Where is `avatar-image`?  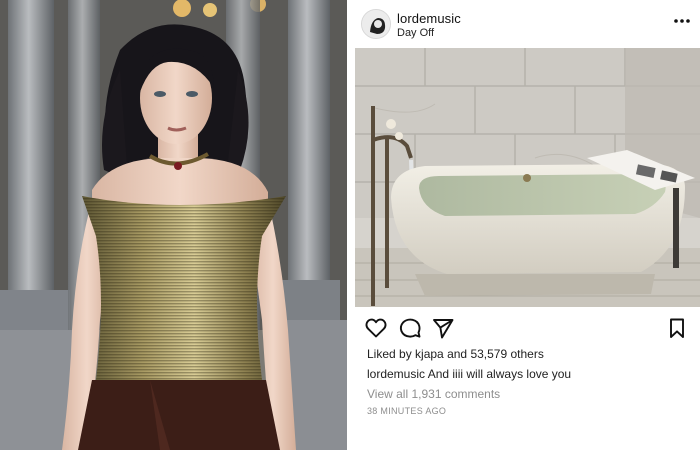 avatar-image is located at coordinates (376, 24).